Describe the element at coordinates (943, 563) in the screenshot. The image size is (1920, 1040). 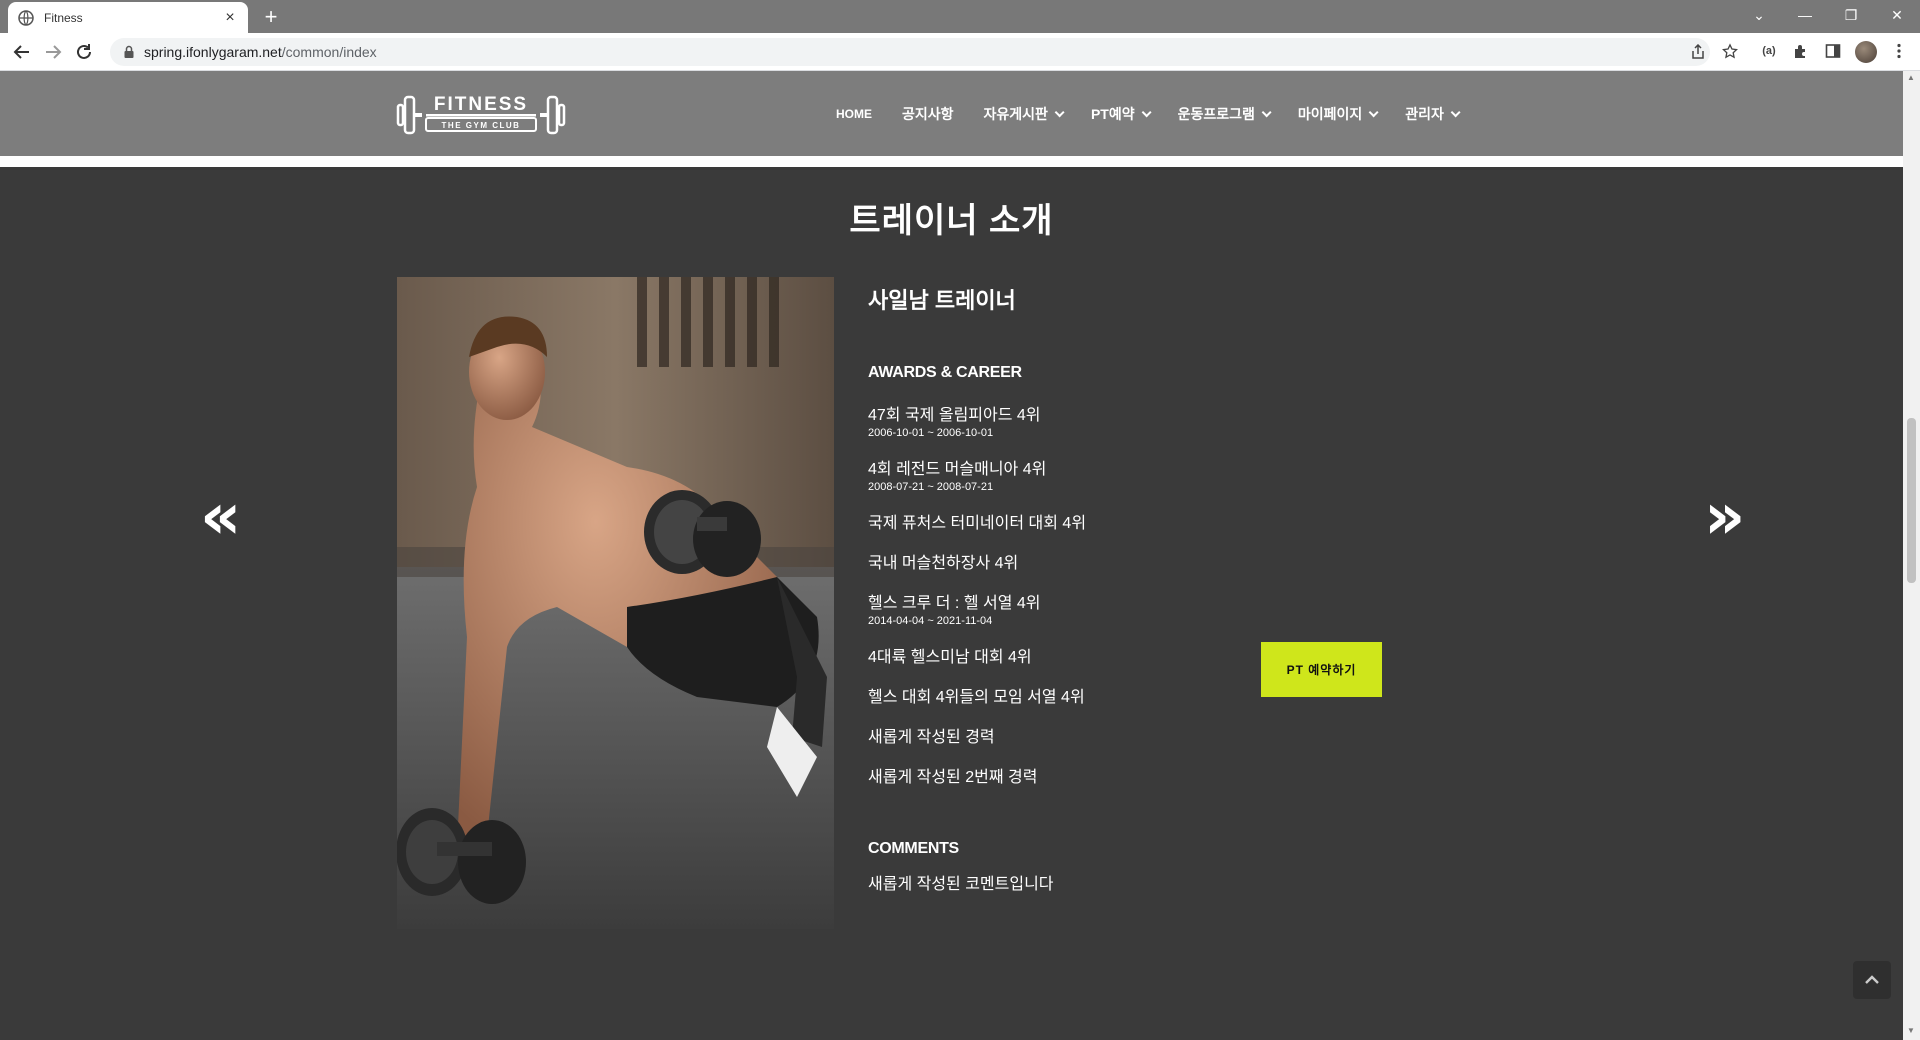
I see `career-title: 국내 머슬천하장사 4위` at that location.